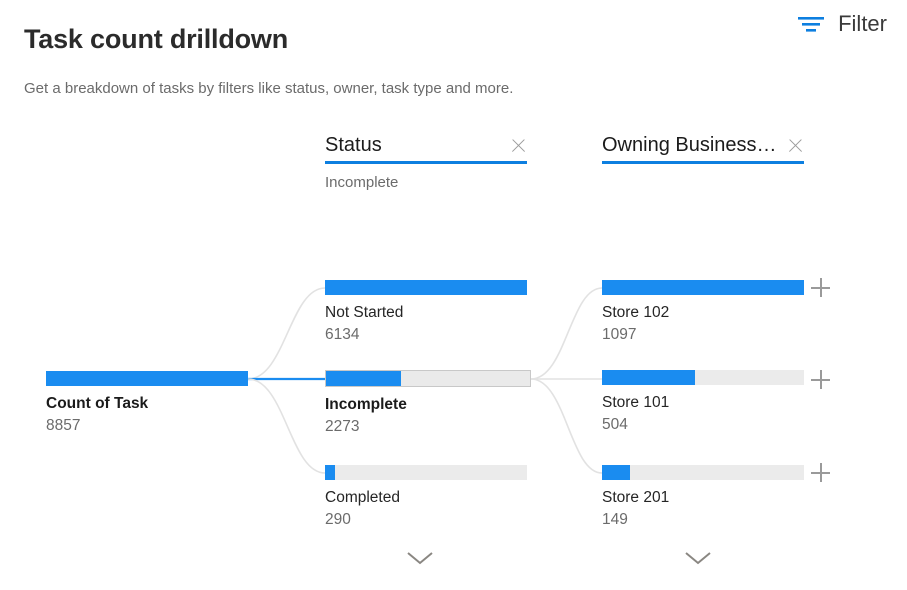 The height and width of the screenshot is (590, 907). Describe the element at coordinates (428, 403) in the screenshot. I see `node-incomplete: Incomplete 2273` at that location.